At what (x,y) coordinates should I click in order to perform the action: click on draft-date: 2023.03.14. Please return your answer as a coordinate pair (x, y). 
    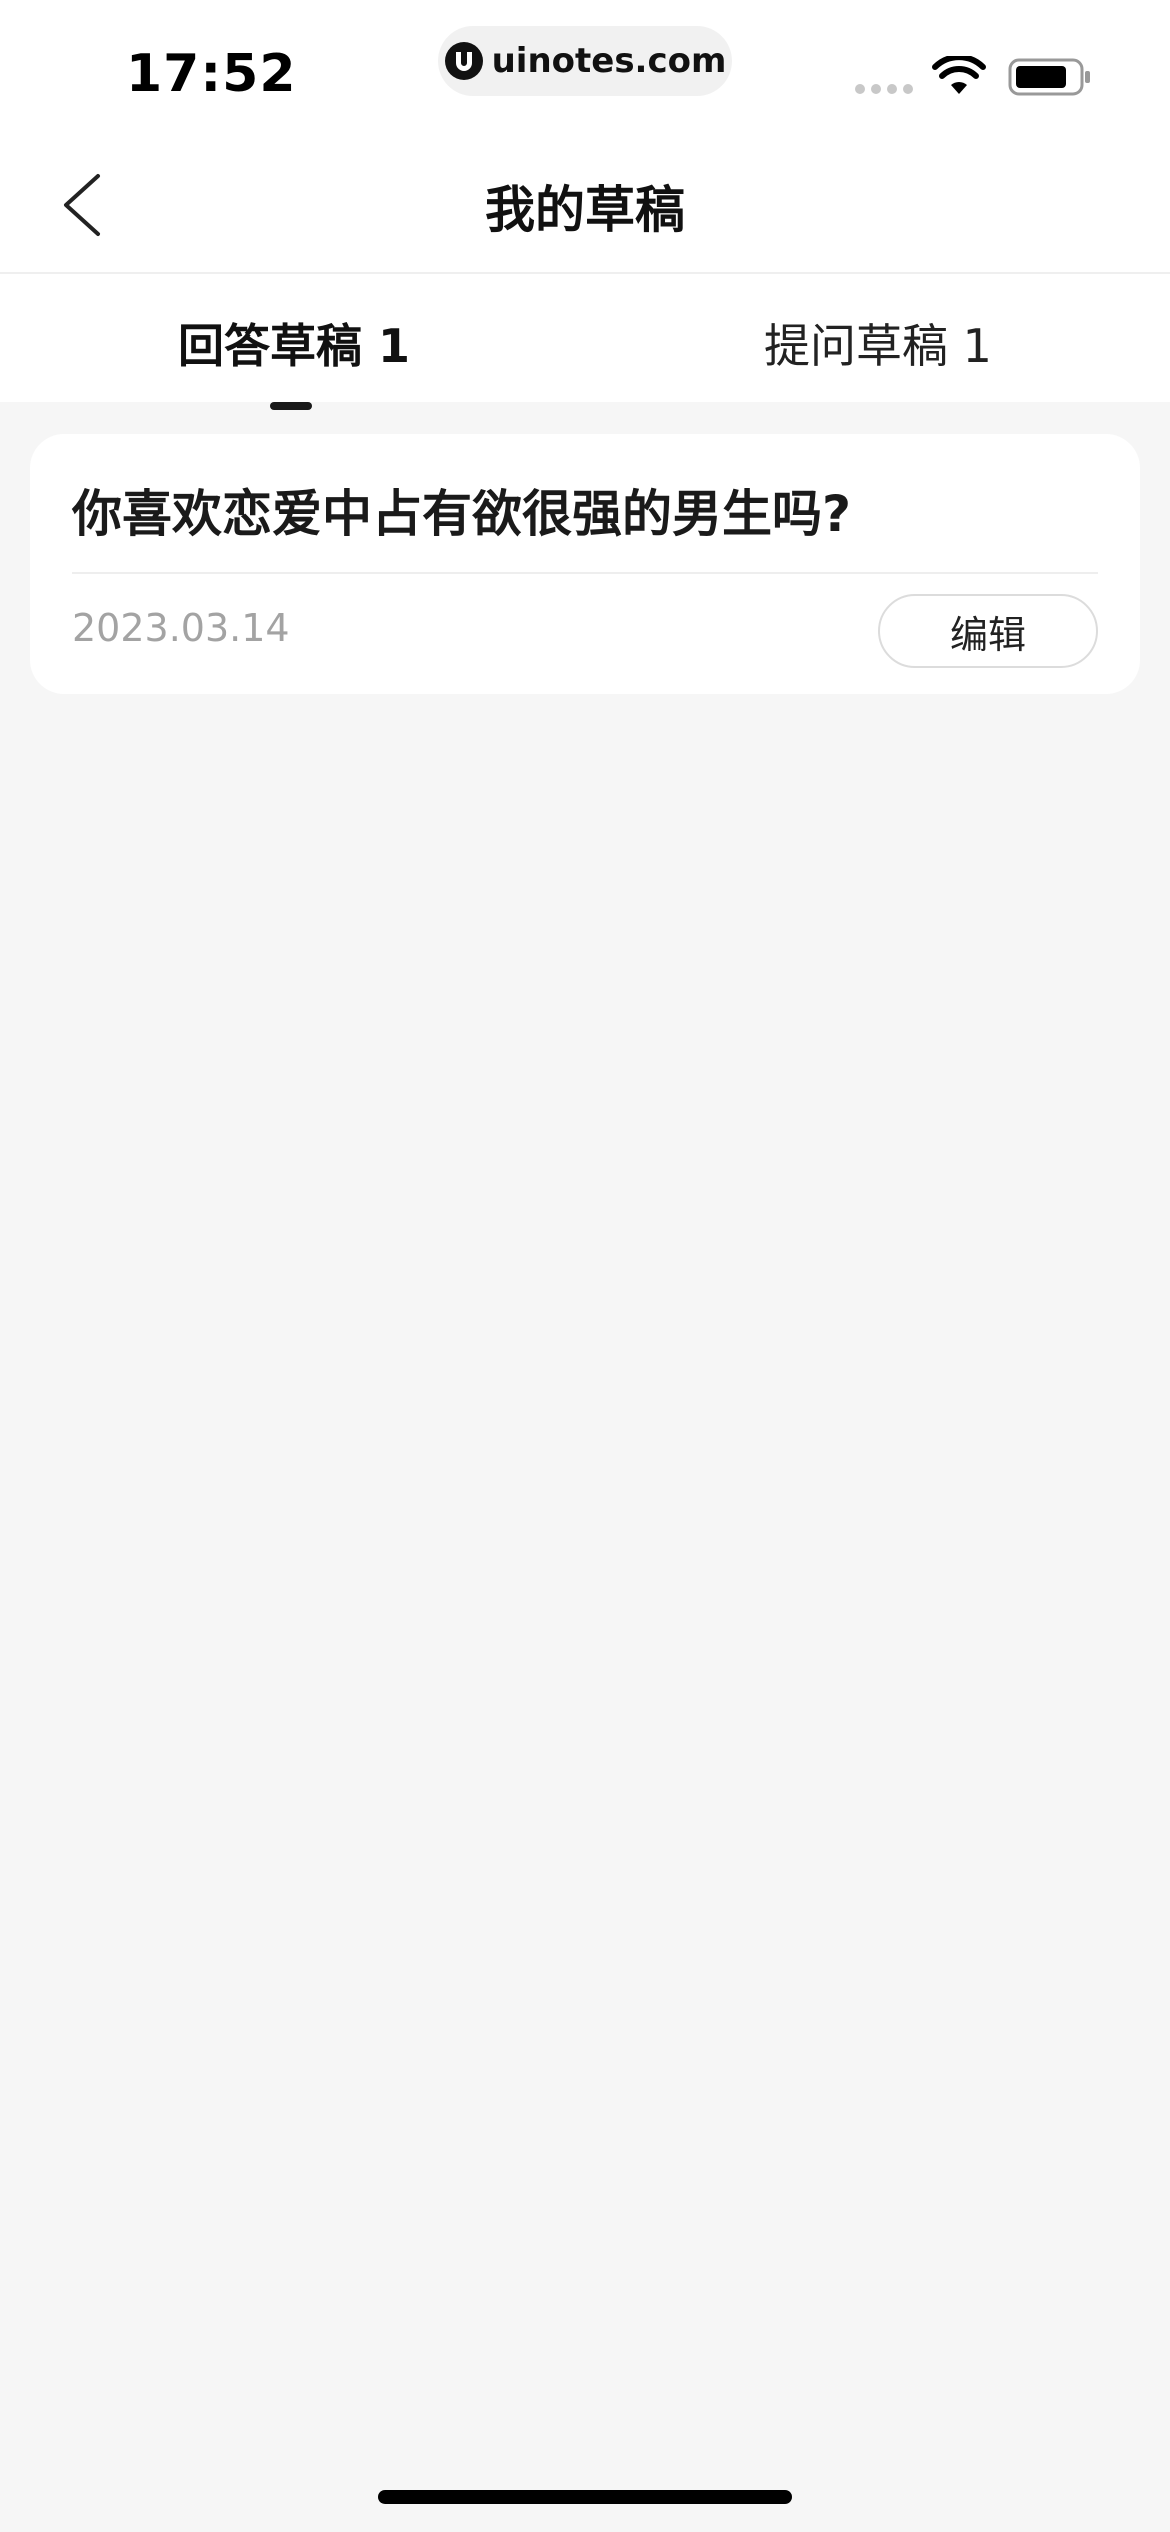
    Looking at the image, I should click on (181, 628).